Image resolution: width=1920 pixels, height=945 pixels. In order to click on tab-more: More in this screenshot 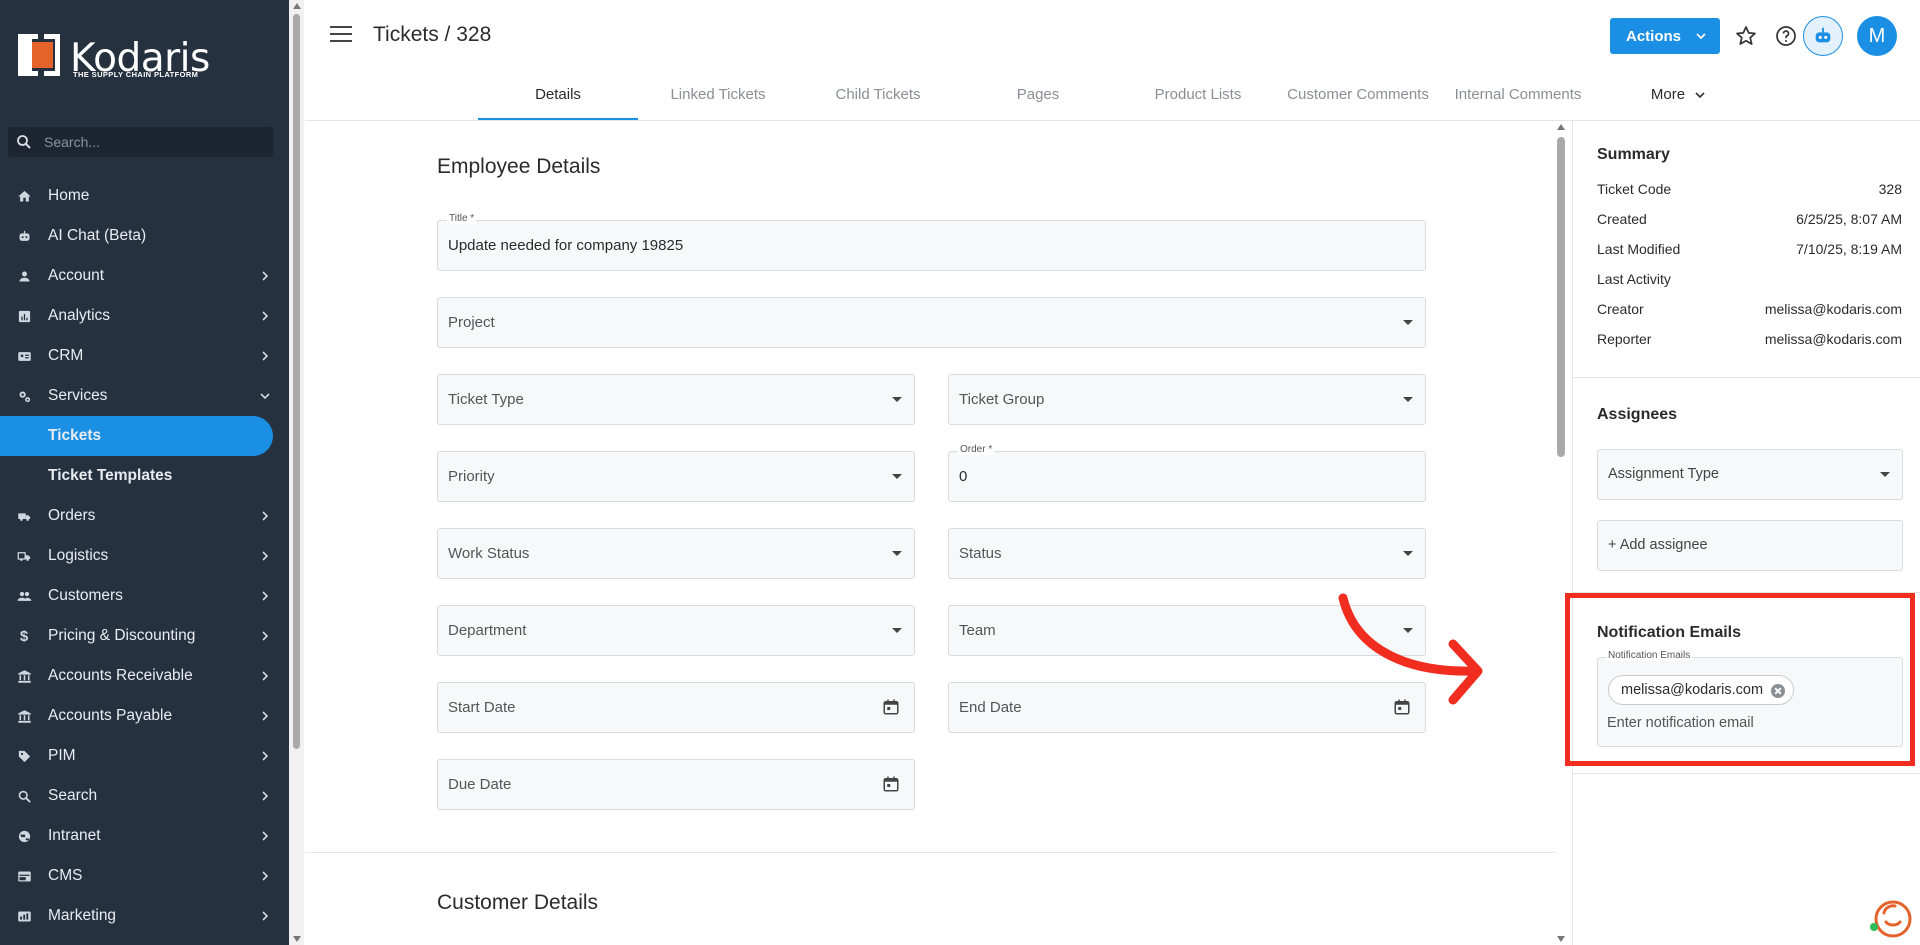, I will do `click(1678, 100)`.